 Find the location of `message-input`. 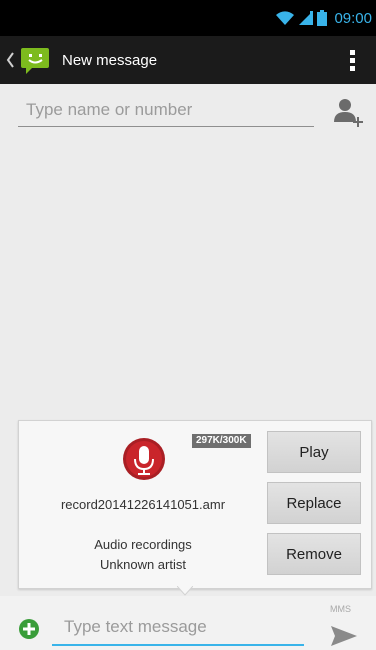

message-input is located at coordinates (183, 627).